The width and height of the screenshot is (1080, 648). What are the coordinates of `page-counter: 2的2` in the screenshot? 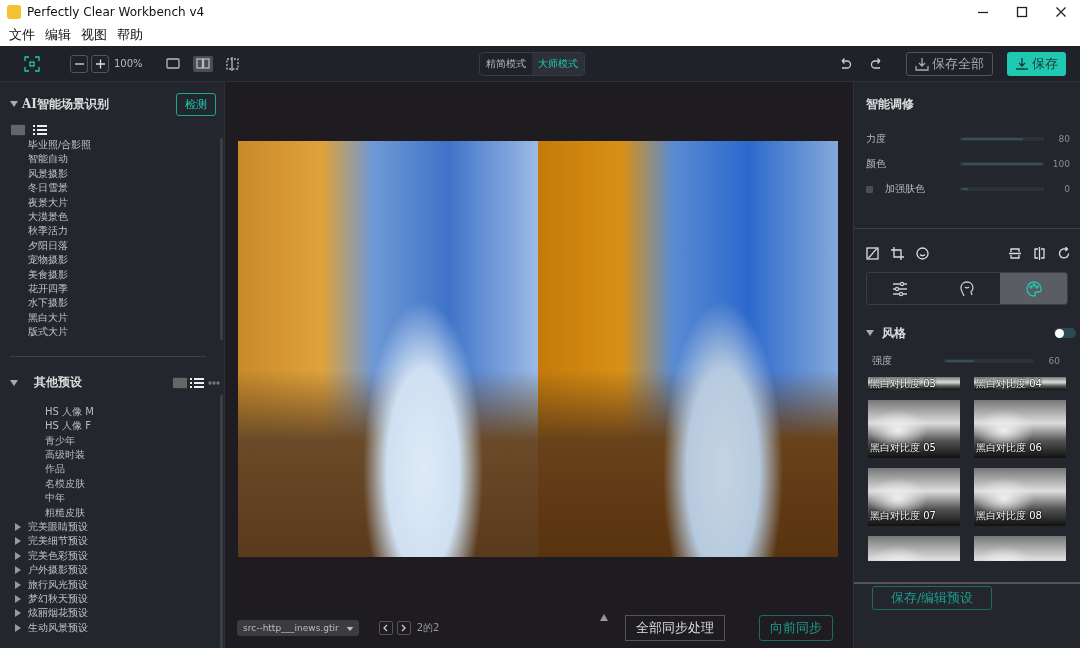 It's located at (428, 628).